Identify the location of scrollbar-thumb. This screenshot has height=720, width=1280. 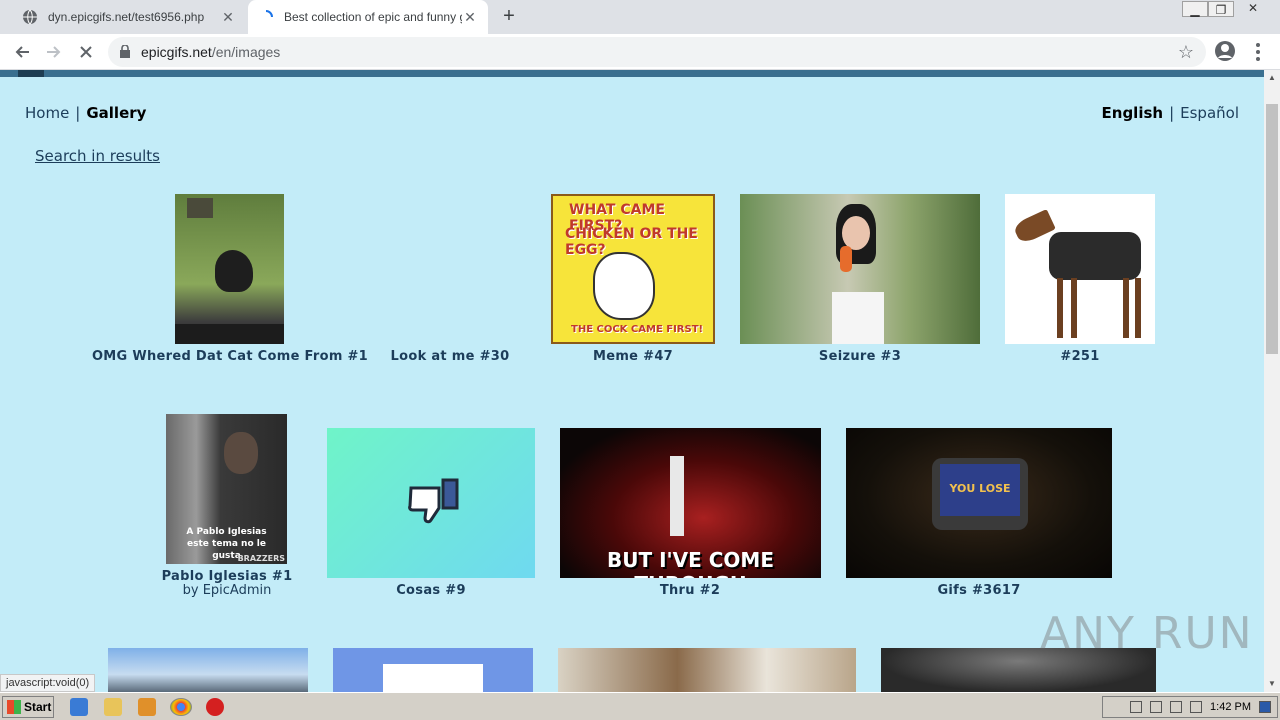
(1272, 229).